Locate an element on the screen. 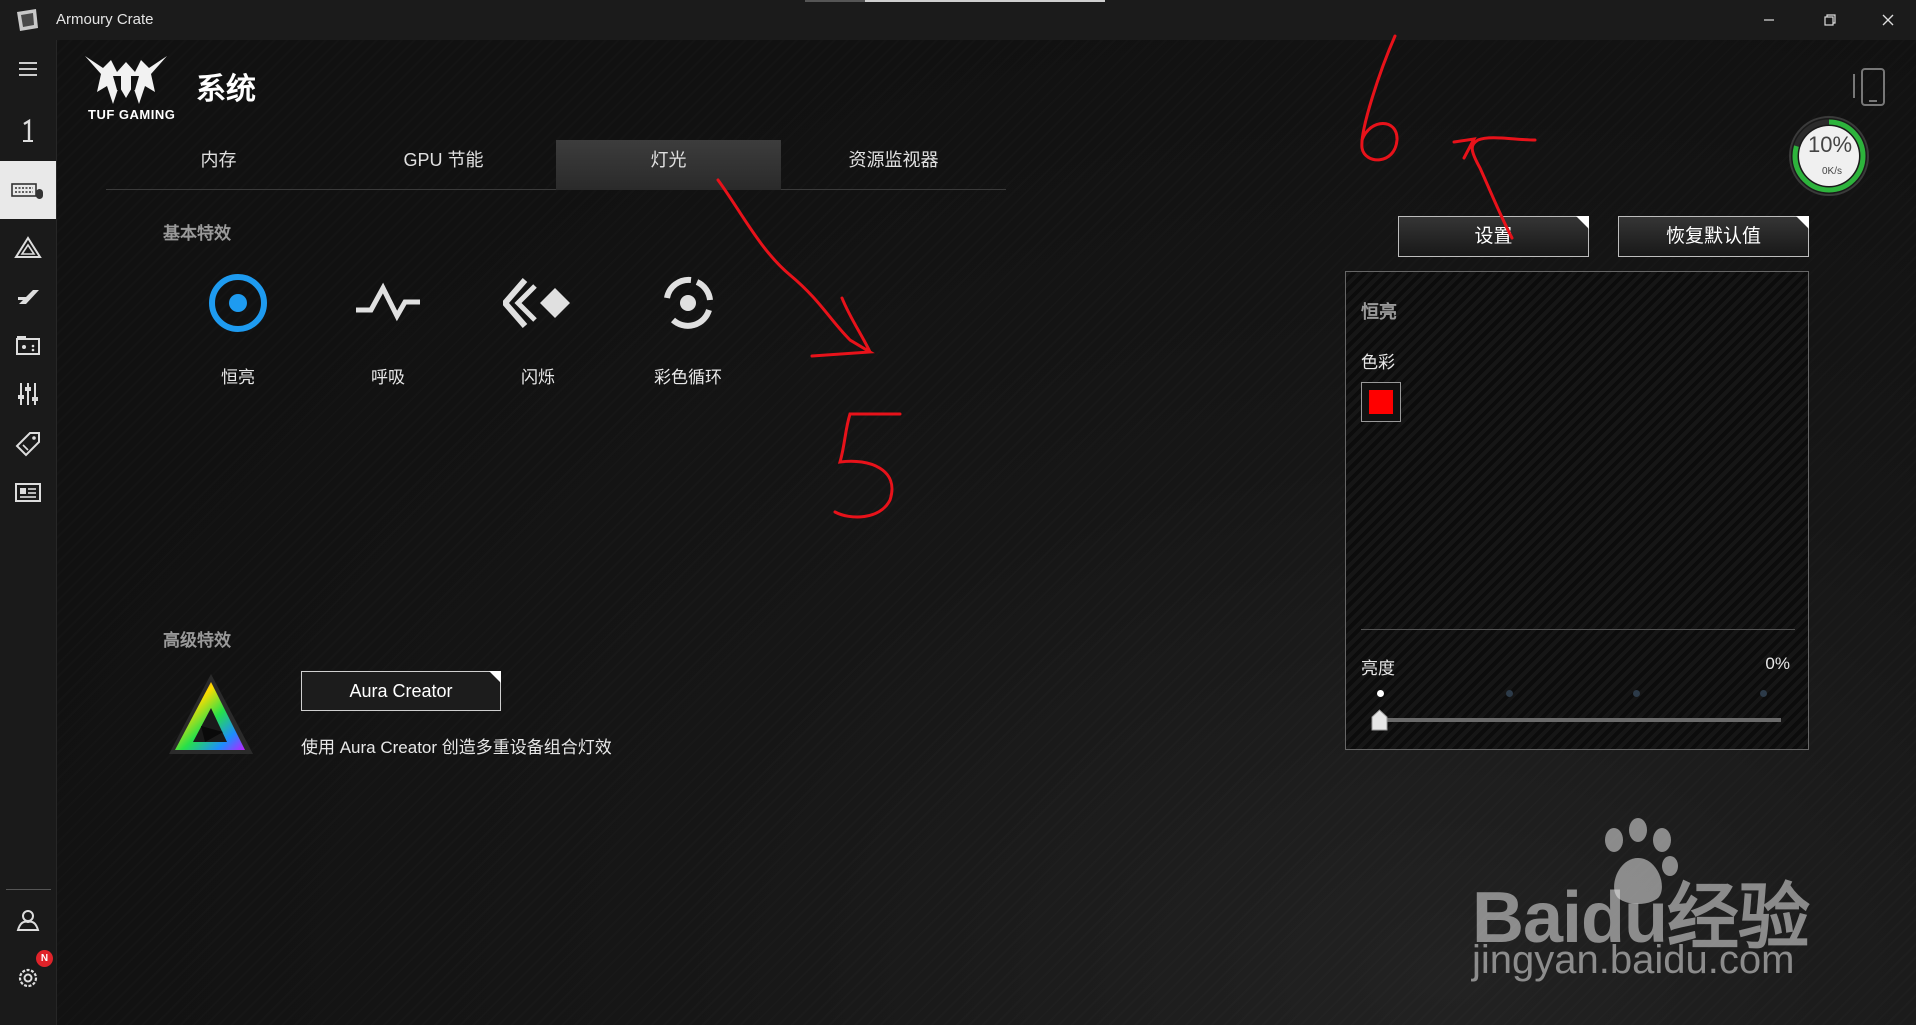 The image size is (1916, 1025). brightness-slider-thumb is located at coordinates (1379, 720).